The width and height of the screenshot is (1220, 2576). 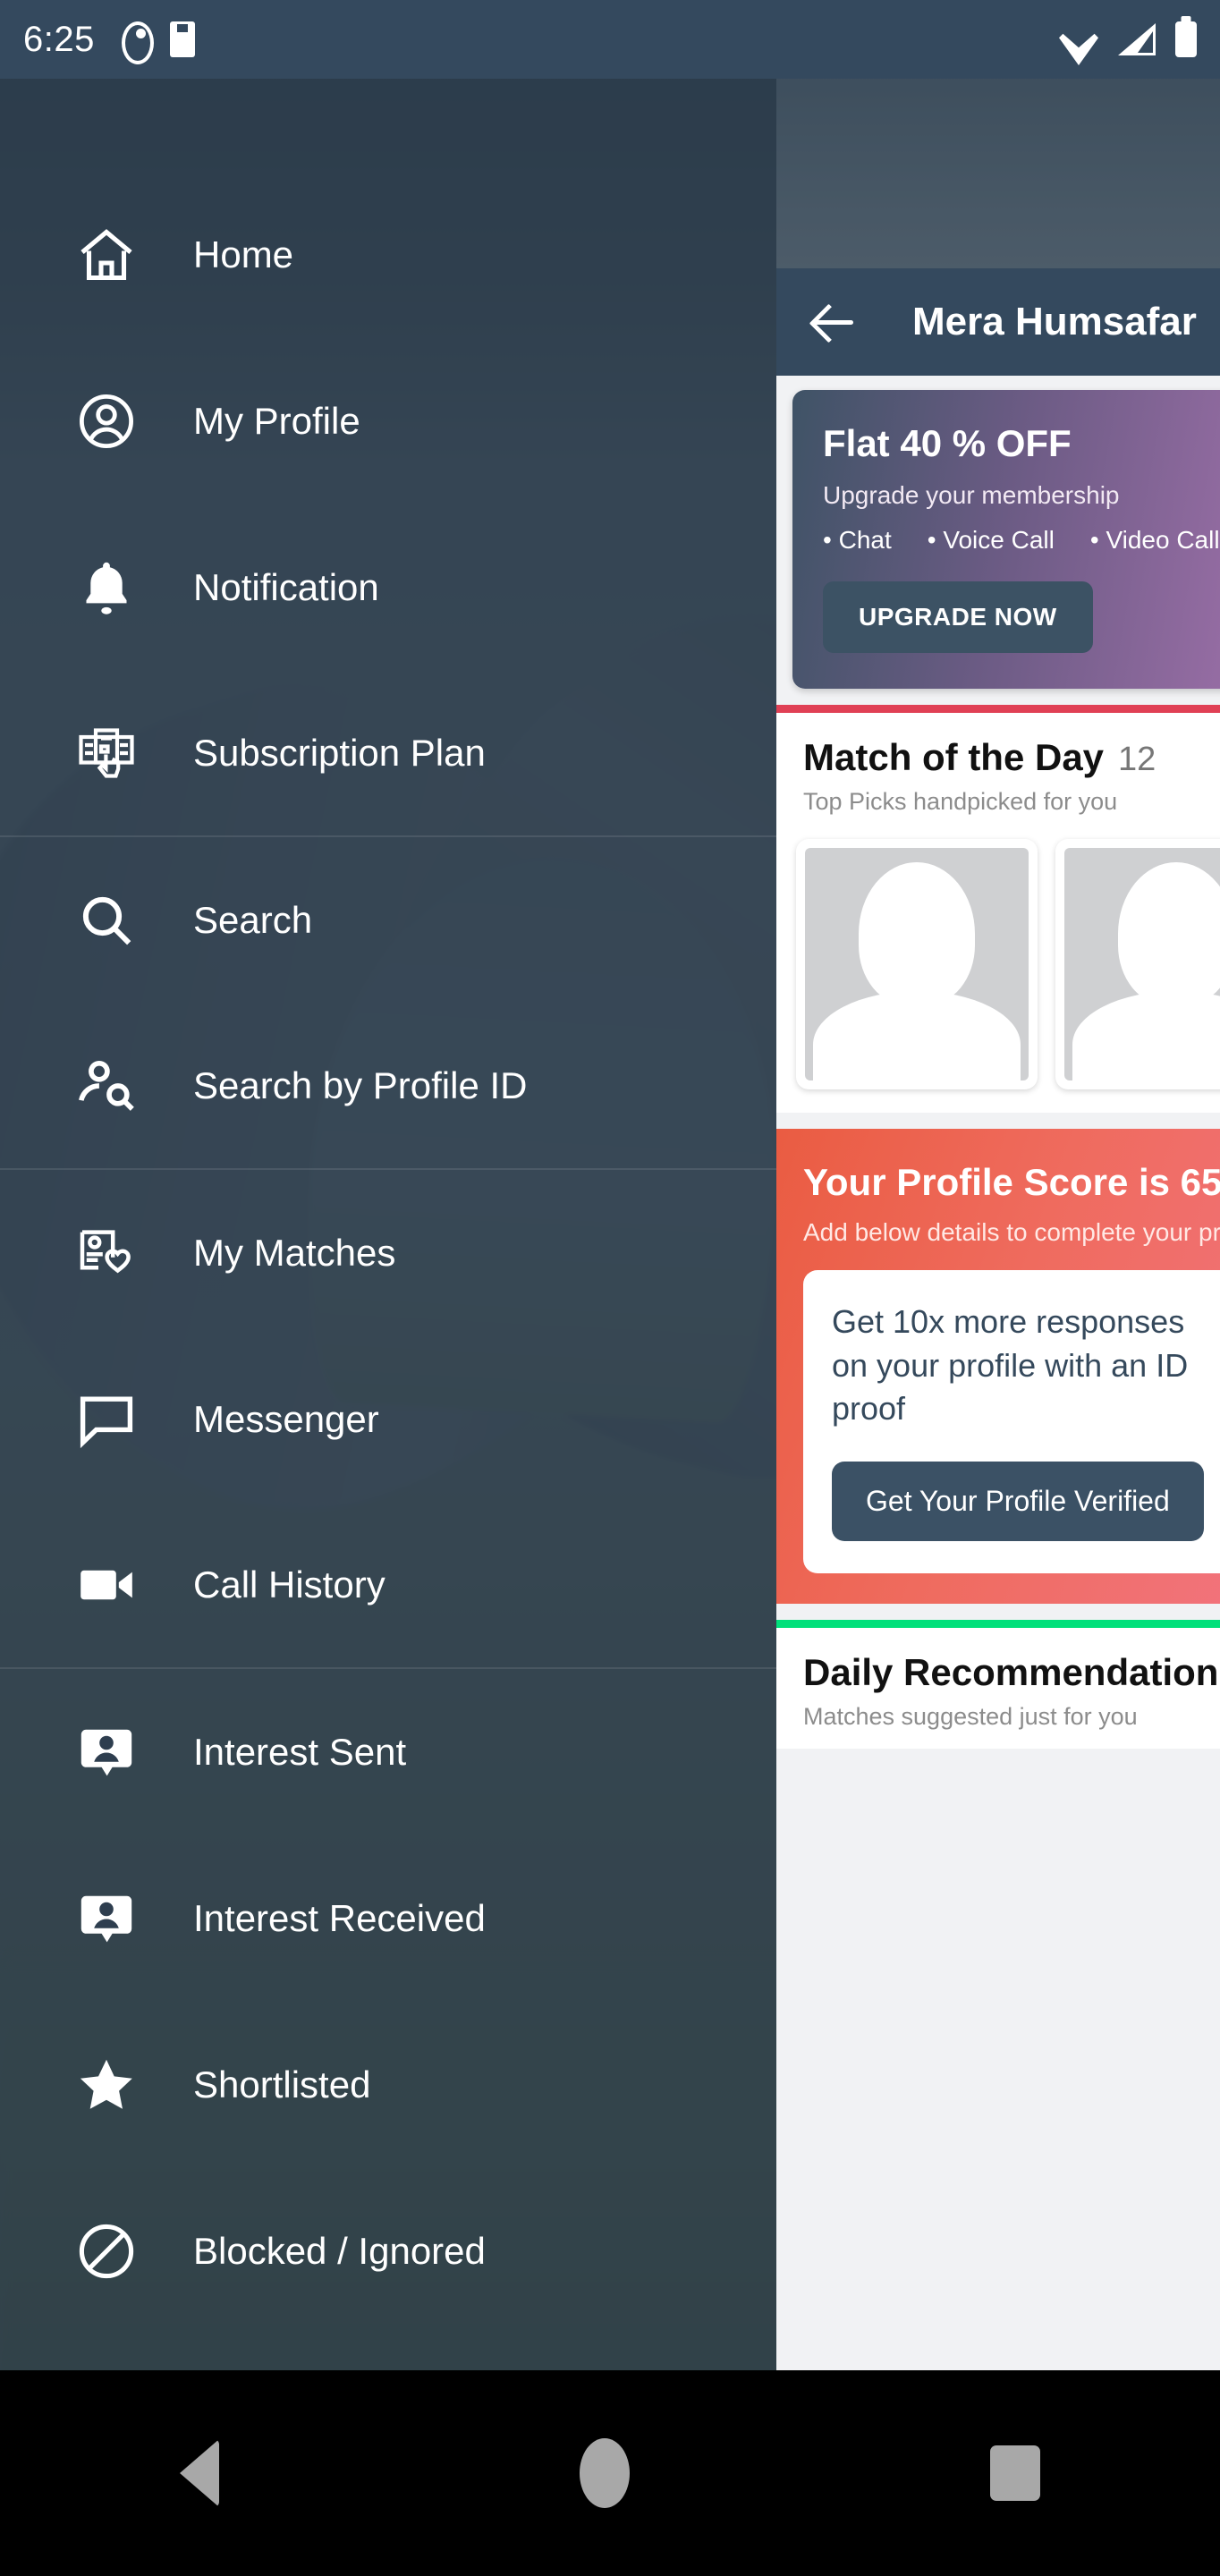 I want to click on sidebar-item-notification: Notification, so click(x=388, y=587).